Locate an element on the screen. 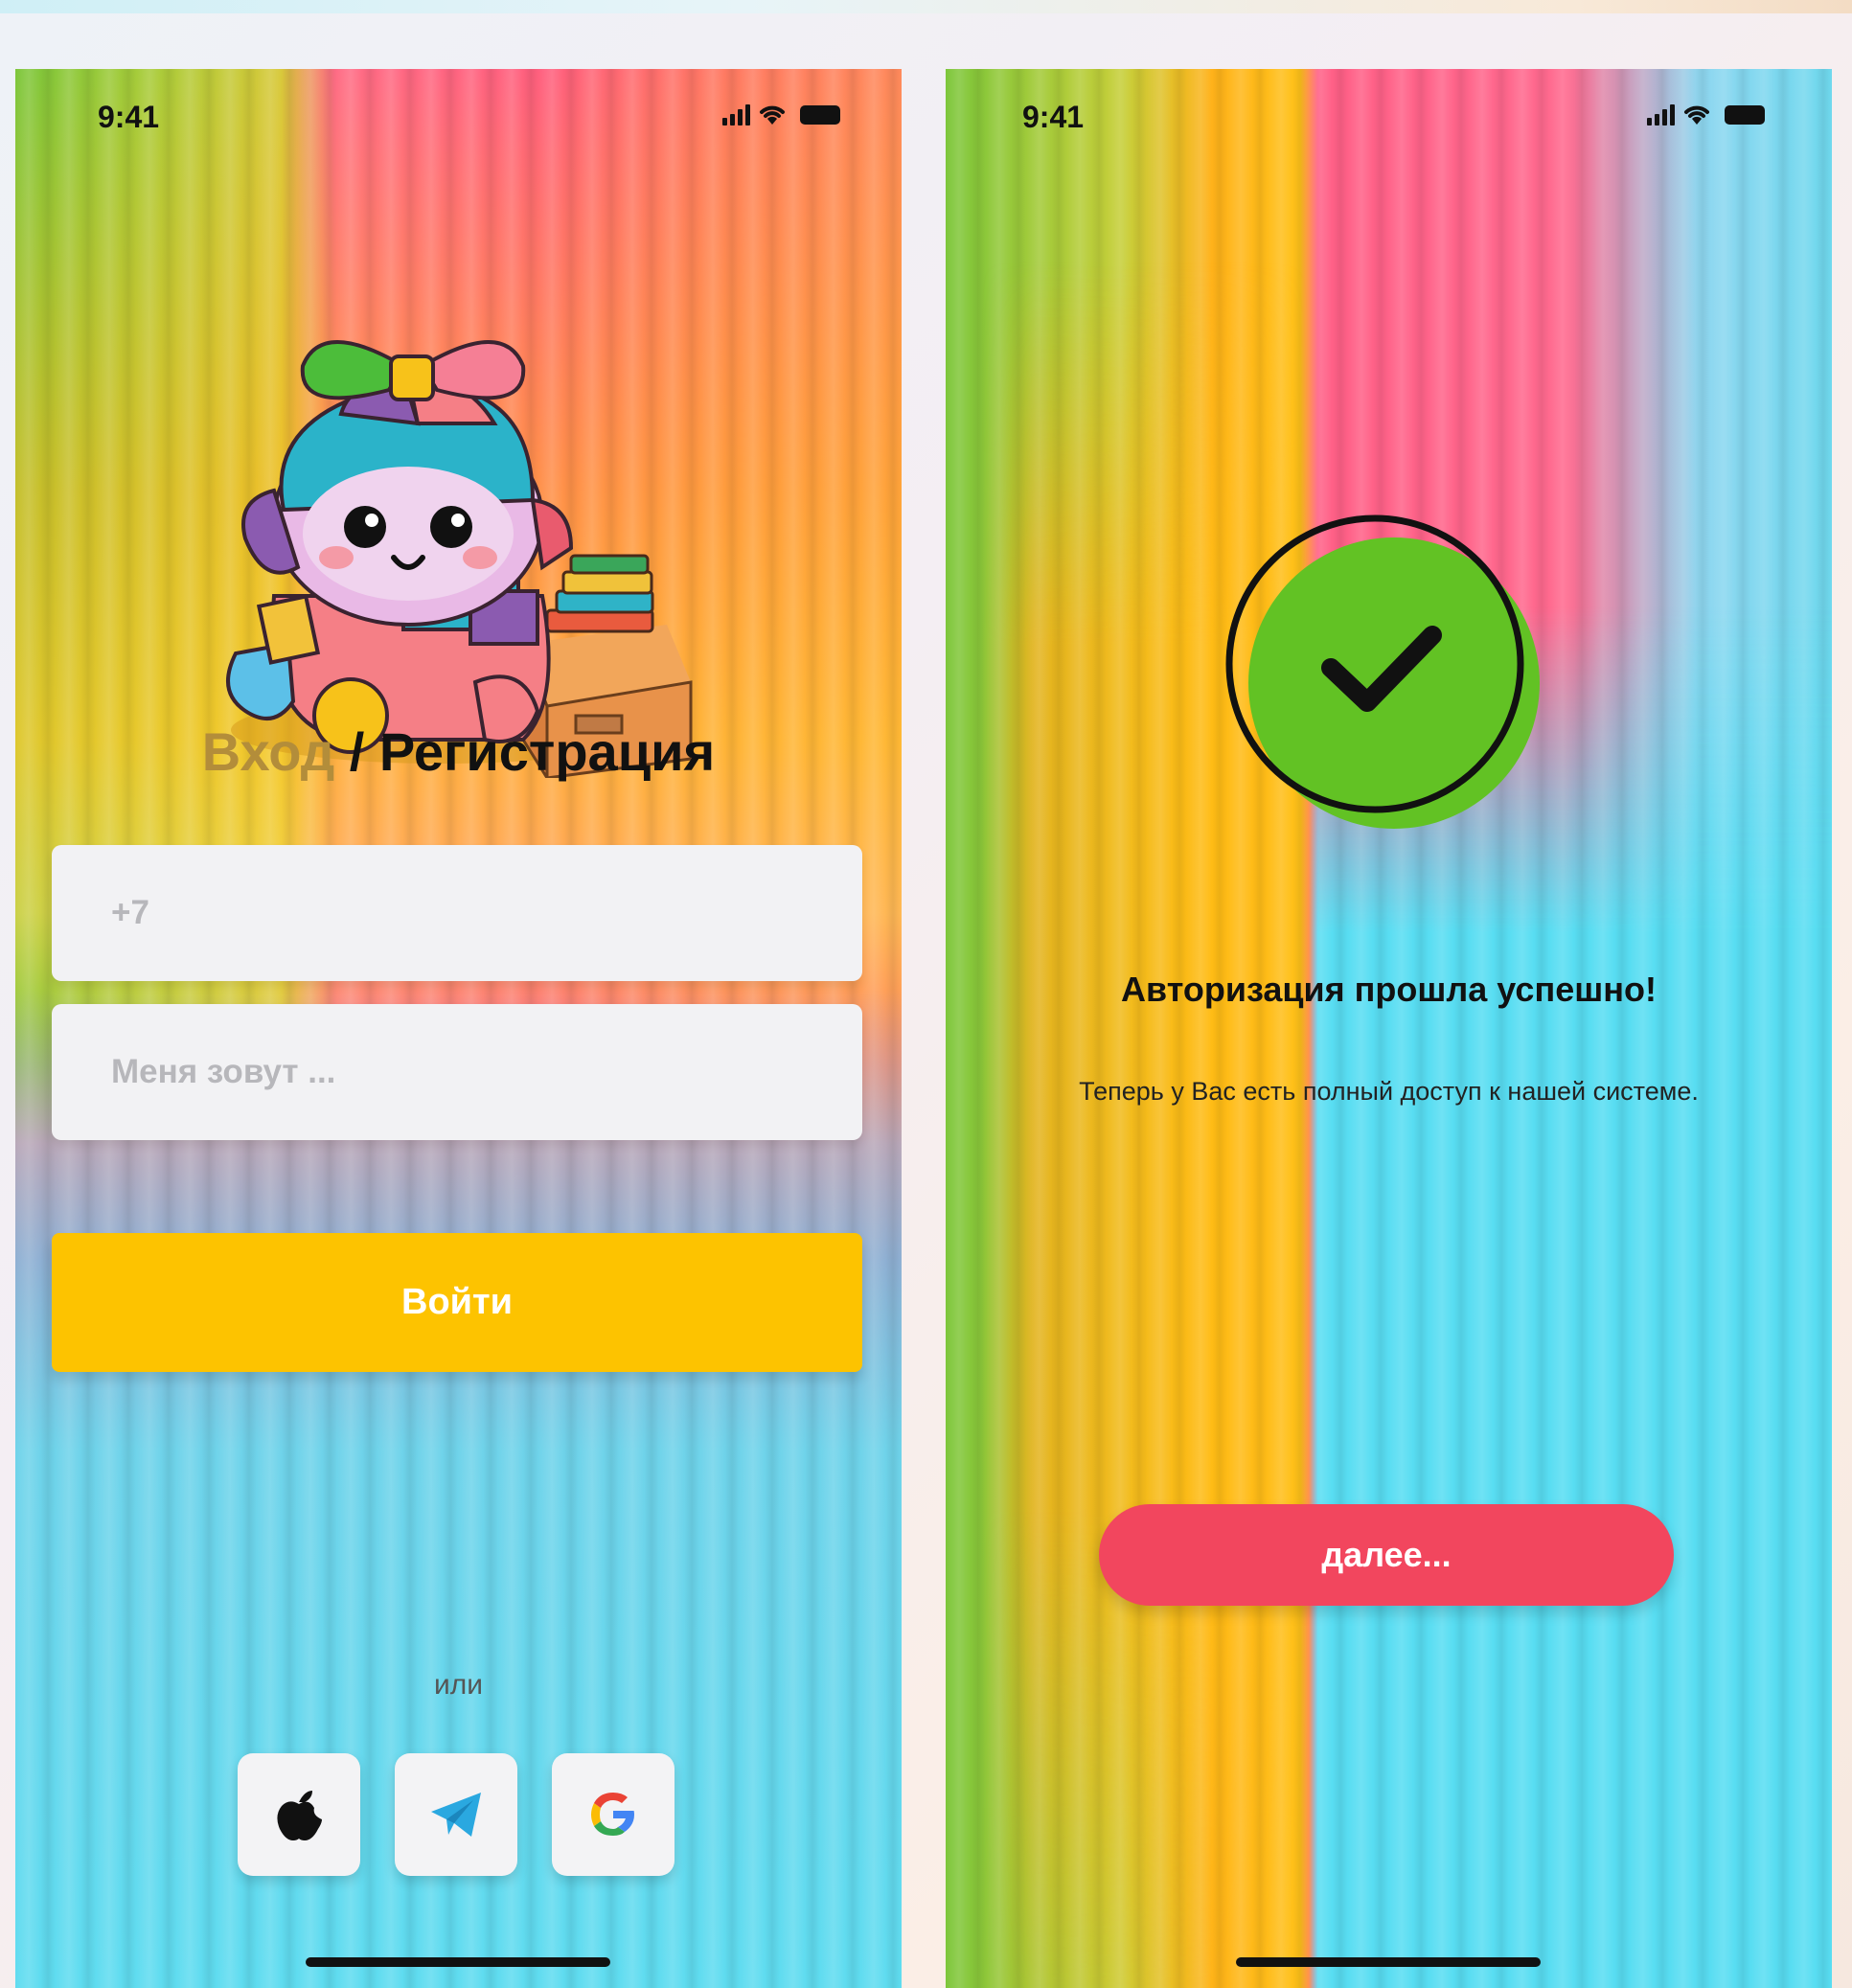  top-background-strip is located at coordinates (926, 6).